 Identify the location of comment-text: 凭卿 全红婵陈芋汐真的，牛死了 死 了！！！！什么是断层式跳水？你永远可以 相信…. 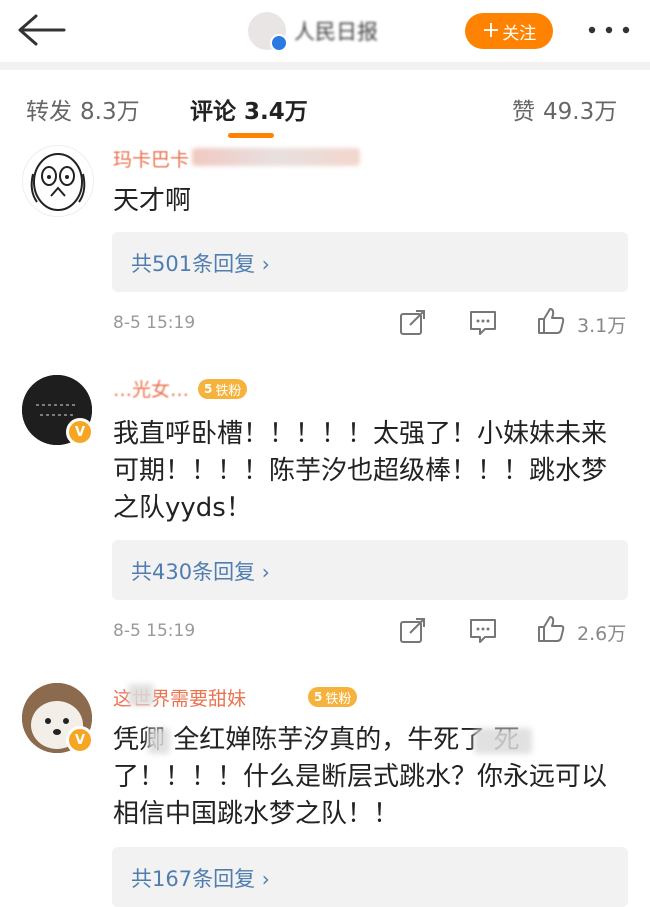
(373, 777).